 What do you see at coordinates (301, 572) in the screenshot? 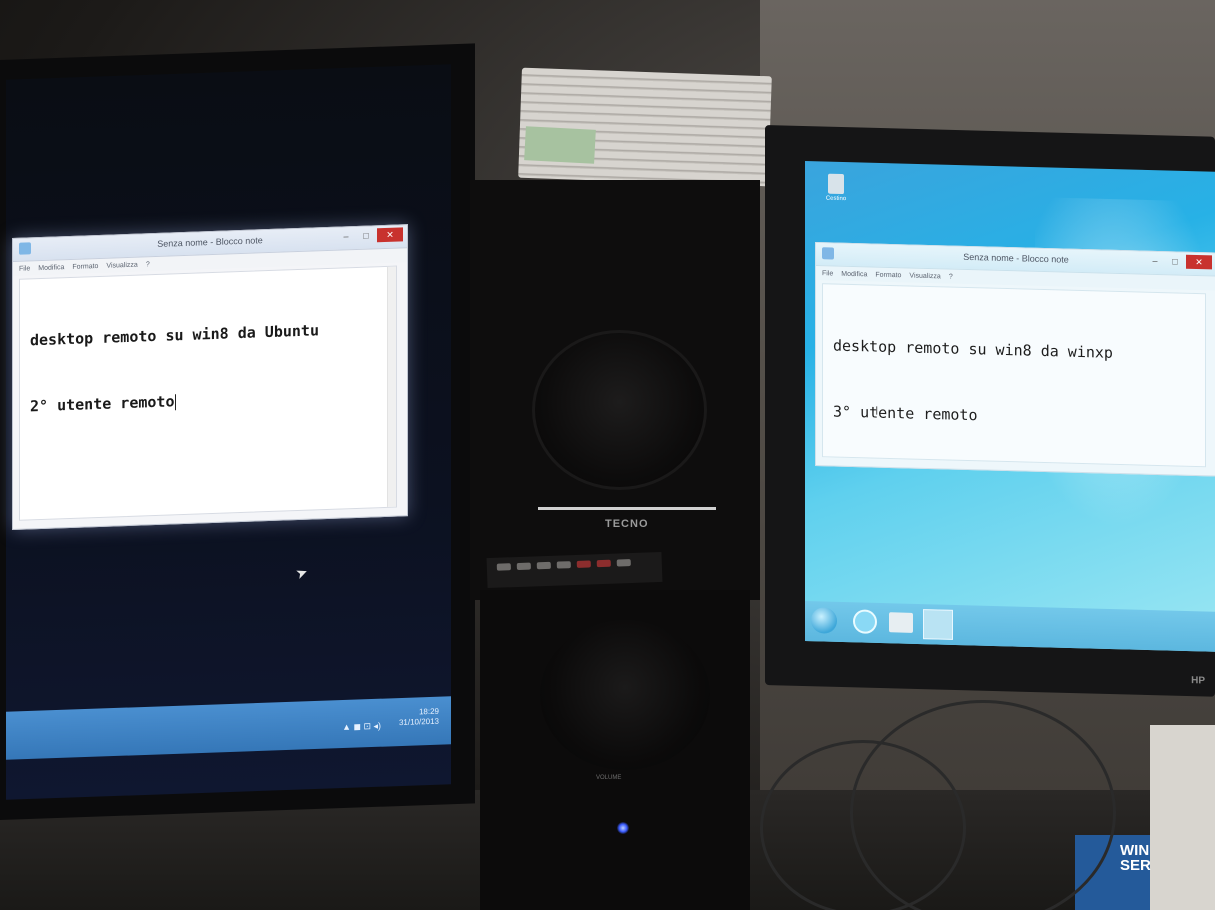
I see `mouse-pointer-icon: ➤` at bounding box center [301, 572].